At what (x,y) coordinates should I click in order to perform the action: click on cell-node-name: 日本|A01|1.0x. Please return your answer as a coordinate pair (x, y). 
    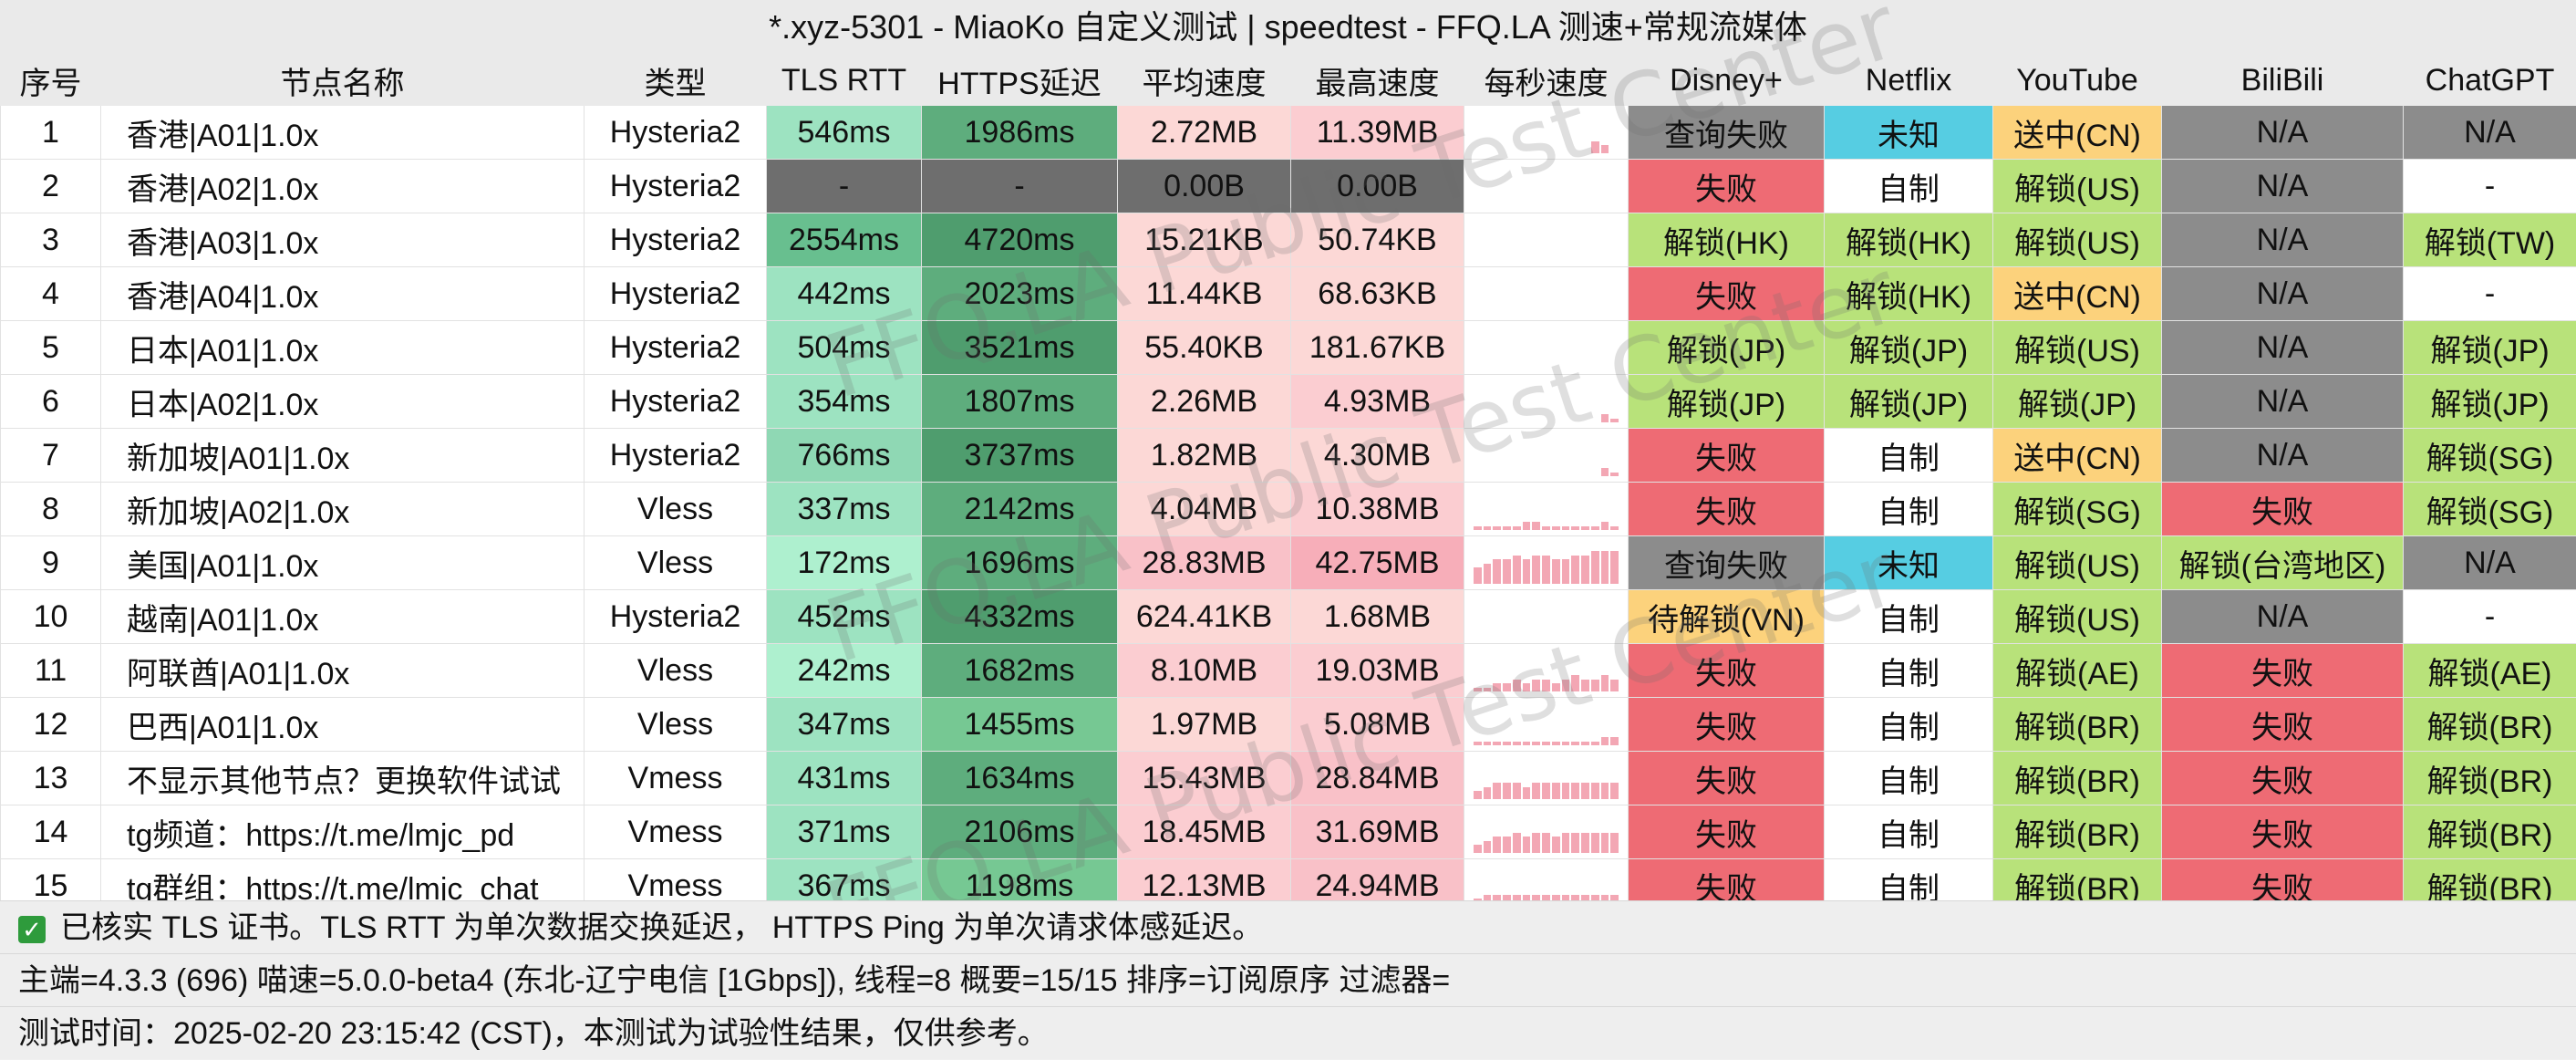
    Looking at the image, I should click on (342, 347).